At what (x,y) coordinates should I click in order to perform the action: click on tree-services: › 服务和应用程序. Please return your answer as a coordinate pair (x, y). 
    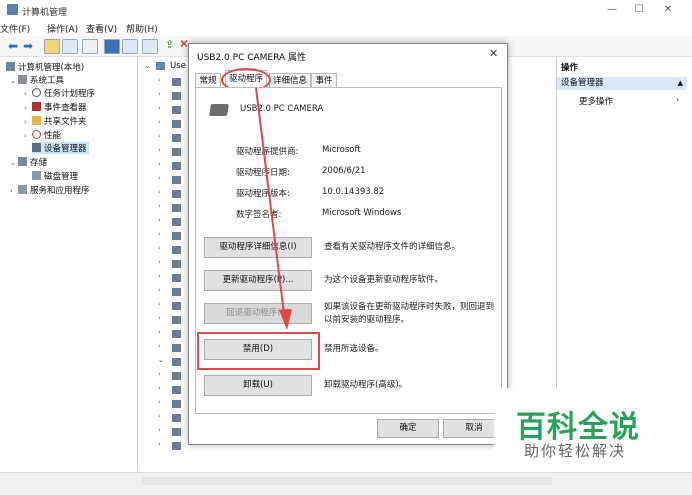
    Looking at the image, I should click on (50, 190).